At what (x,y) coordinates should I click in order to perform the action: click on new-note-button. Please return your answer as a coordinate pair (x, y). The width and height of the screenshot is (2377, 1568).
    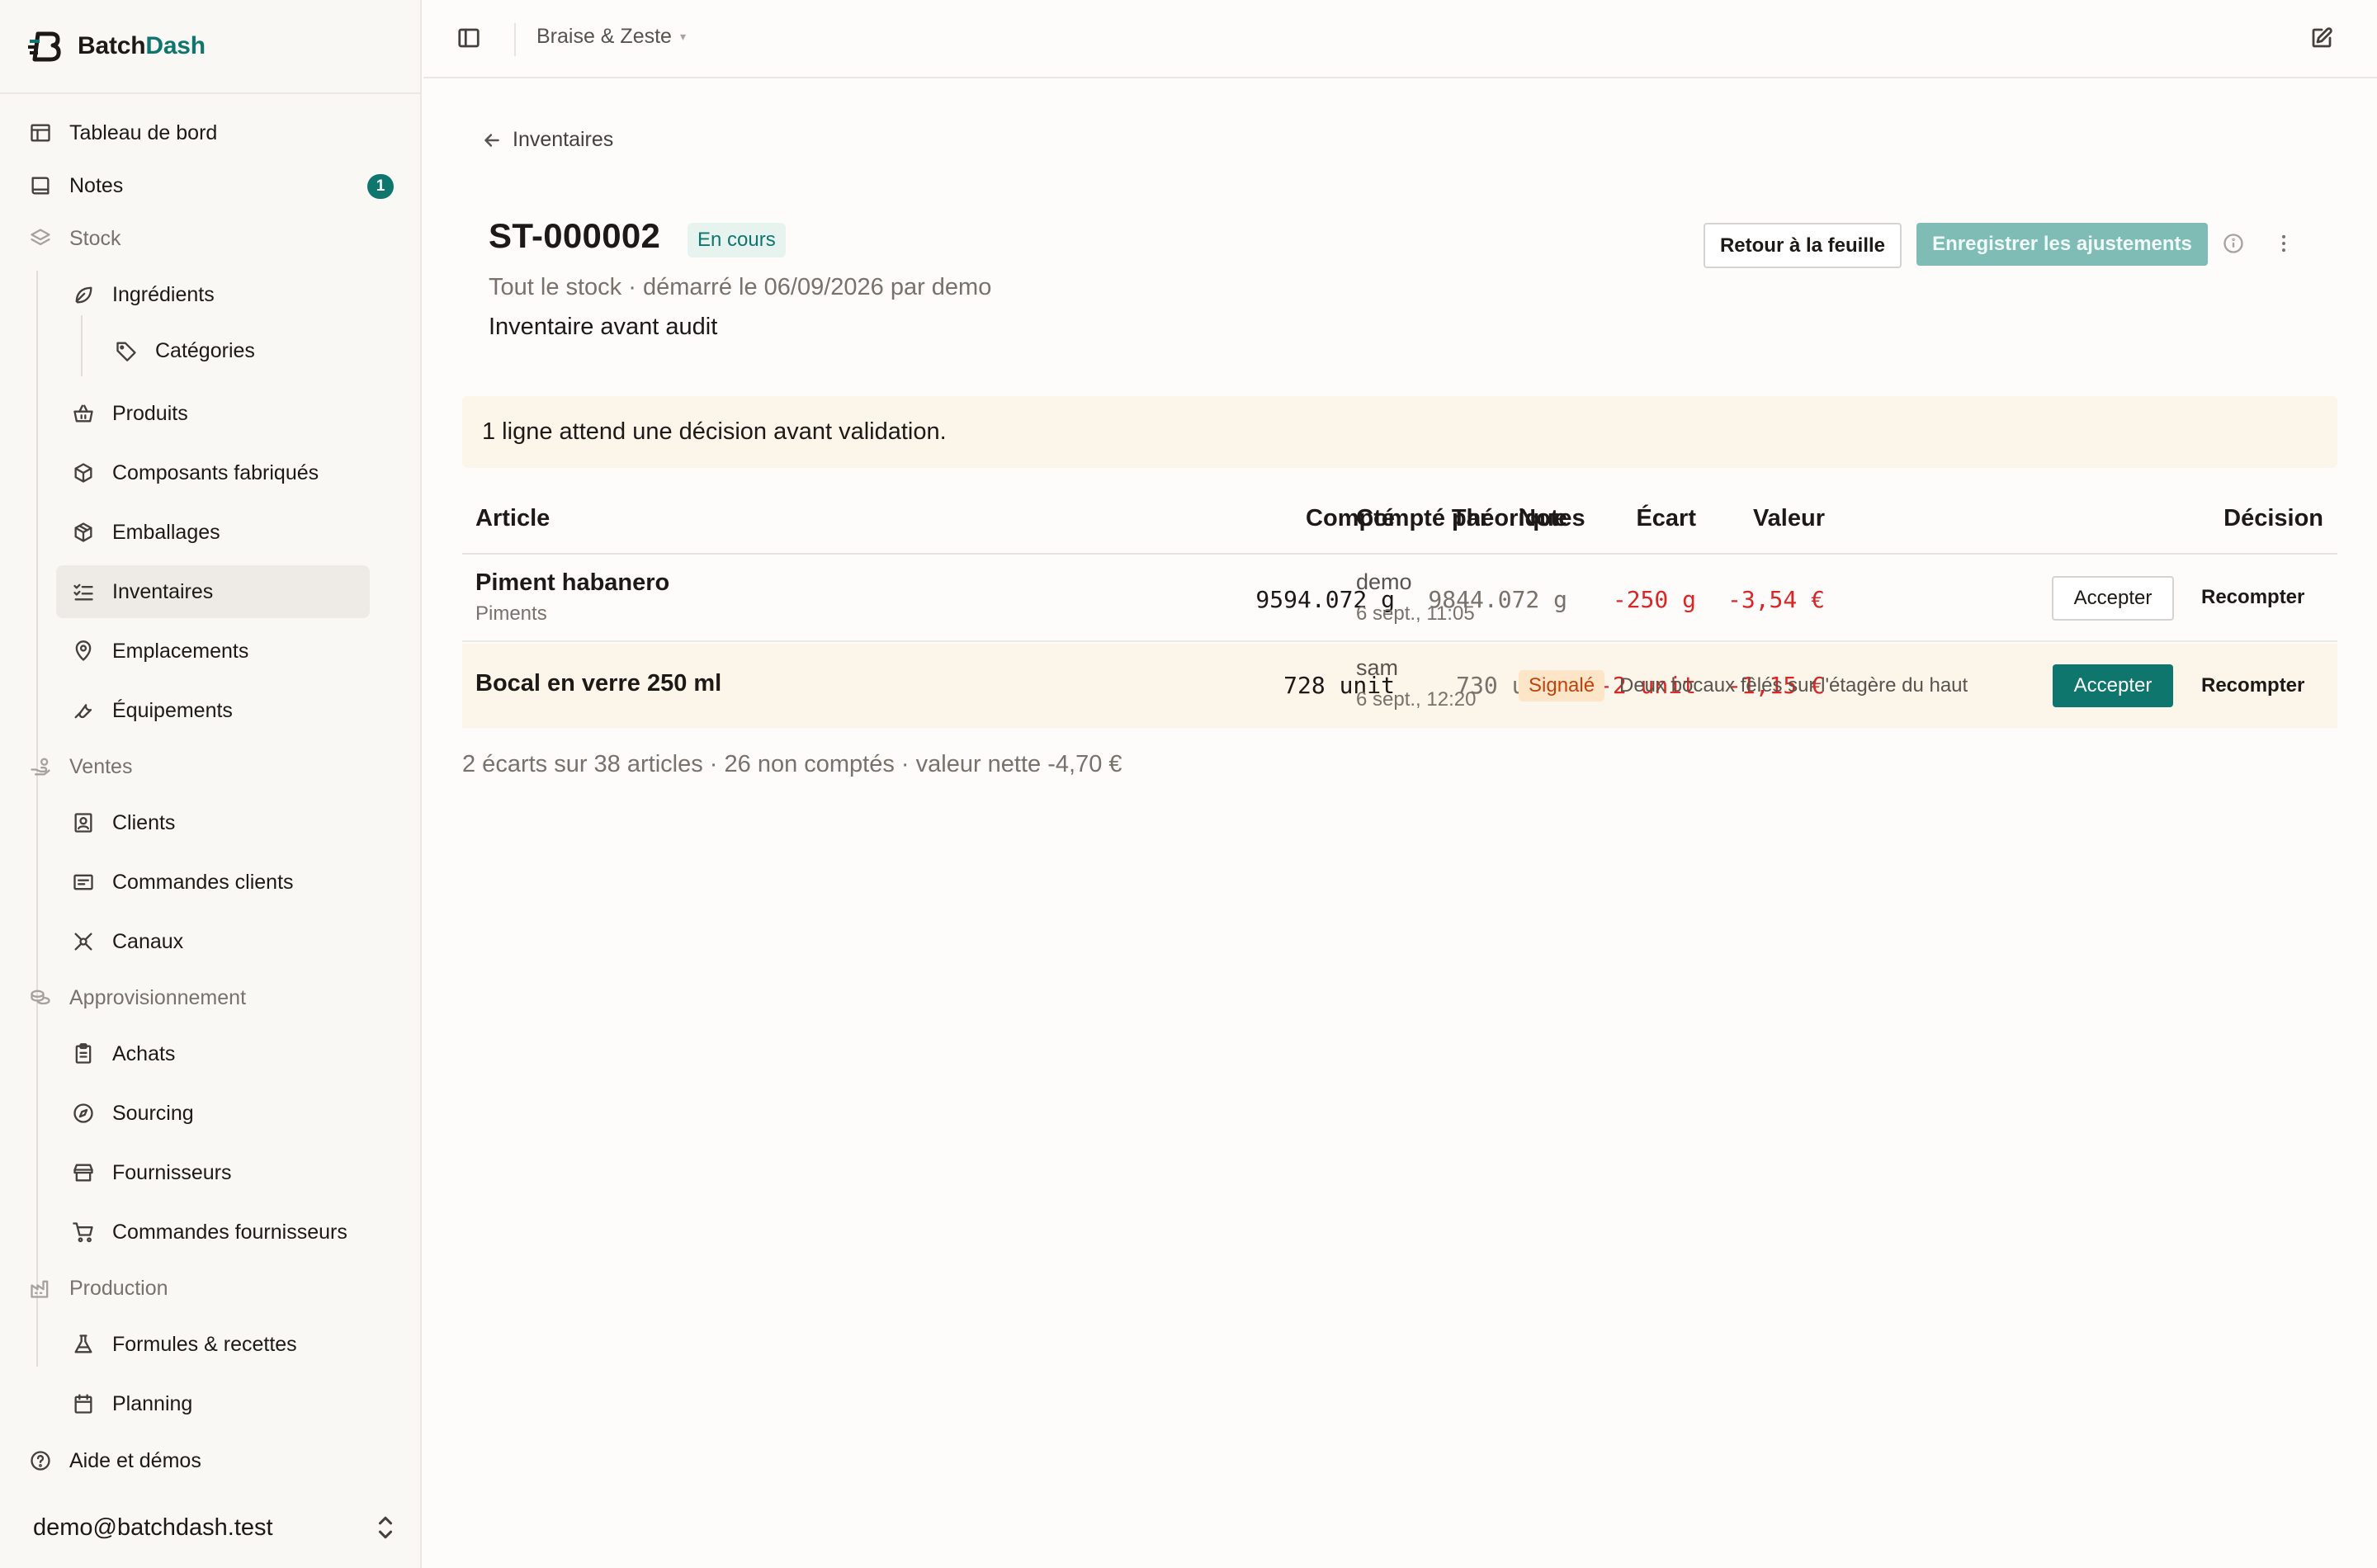
    Looking at the image, I should click on (2322, 39).